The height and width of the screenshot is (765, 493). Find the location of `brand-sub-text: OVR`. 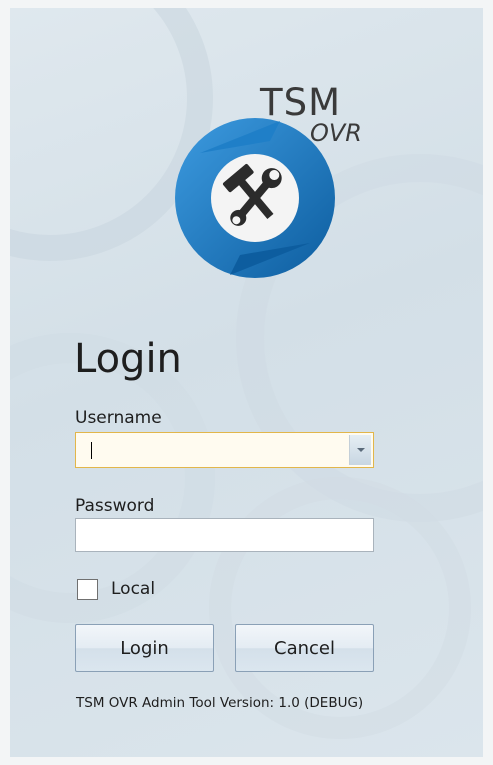

brand-sub-text: OVR is located at coordinates (336, 133).